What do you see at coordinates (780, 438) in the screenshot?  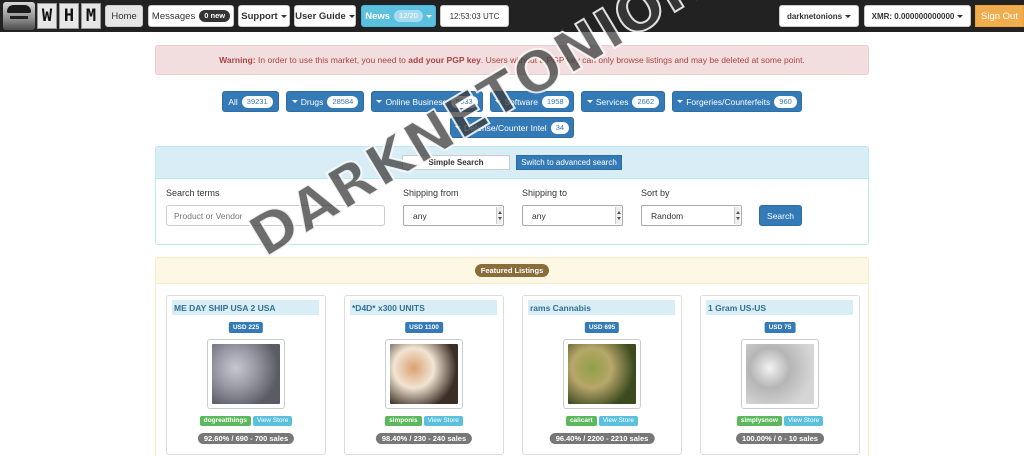 I see `sales-badge: 100.00% / 0 - 10 sales` at bounding box center [780, 438].